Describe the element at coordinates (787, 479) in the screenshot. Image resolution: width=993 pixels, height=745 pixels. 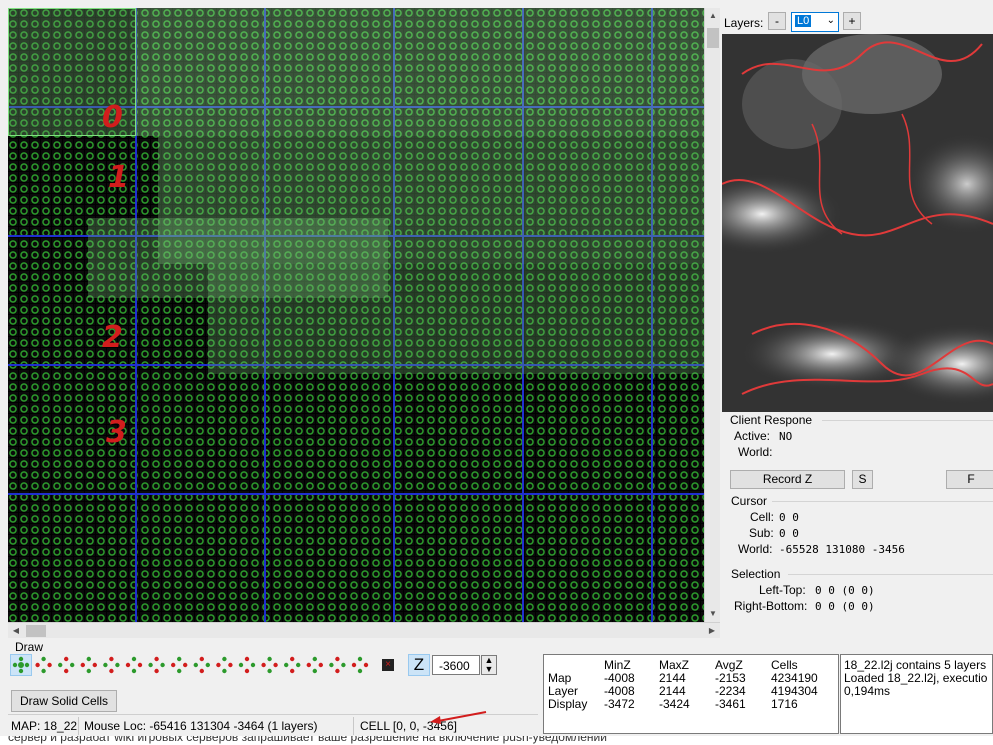
I see `record-z-button: Record Z` at that location.